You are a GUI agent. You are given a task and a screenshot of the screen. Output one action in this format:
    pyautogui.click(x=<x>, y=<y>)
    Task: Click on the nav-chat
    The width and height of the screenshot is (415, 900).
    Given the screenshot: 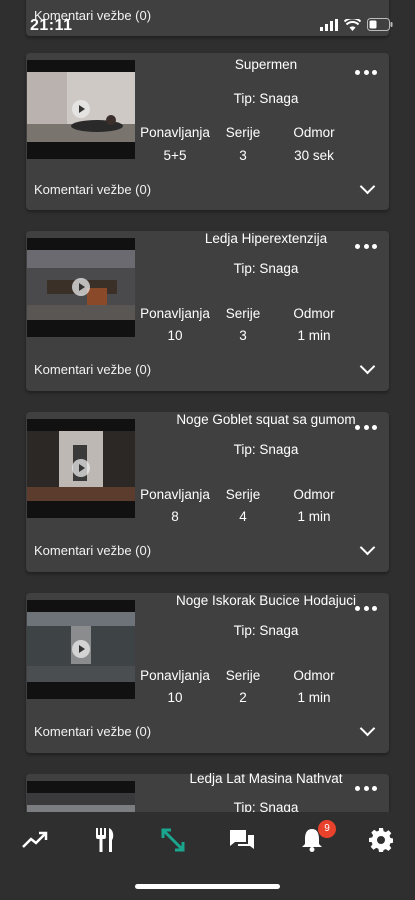 What is the action you would take?
    pyautogui.click(x=242, y=840)
    